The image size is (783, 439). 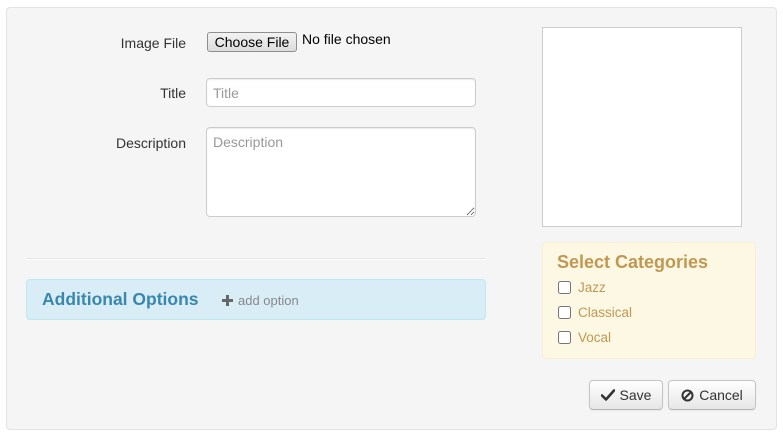 I want to click on file-status-text: No file chosen, so click(x=346, y=39).